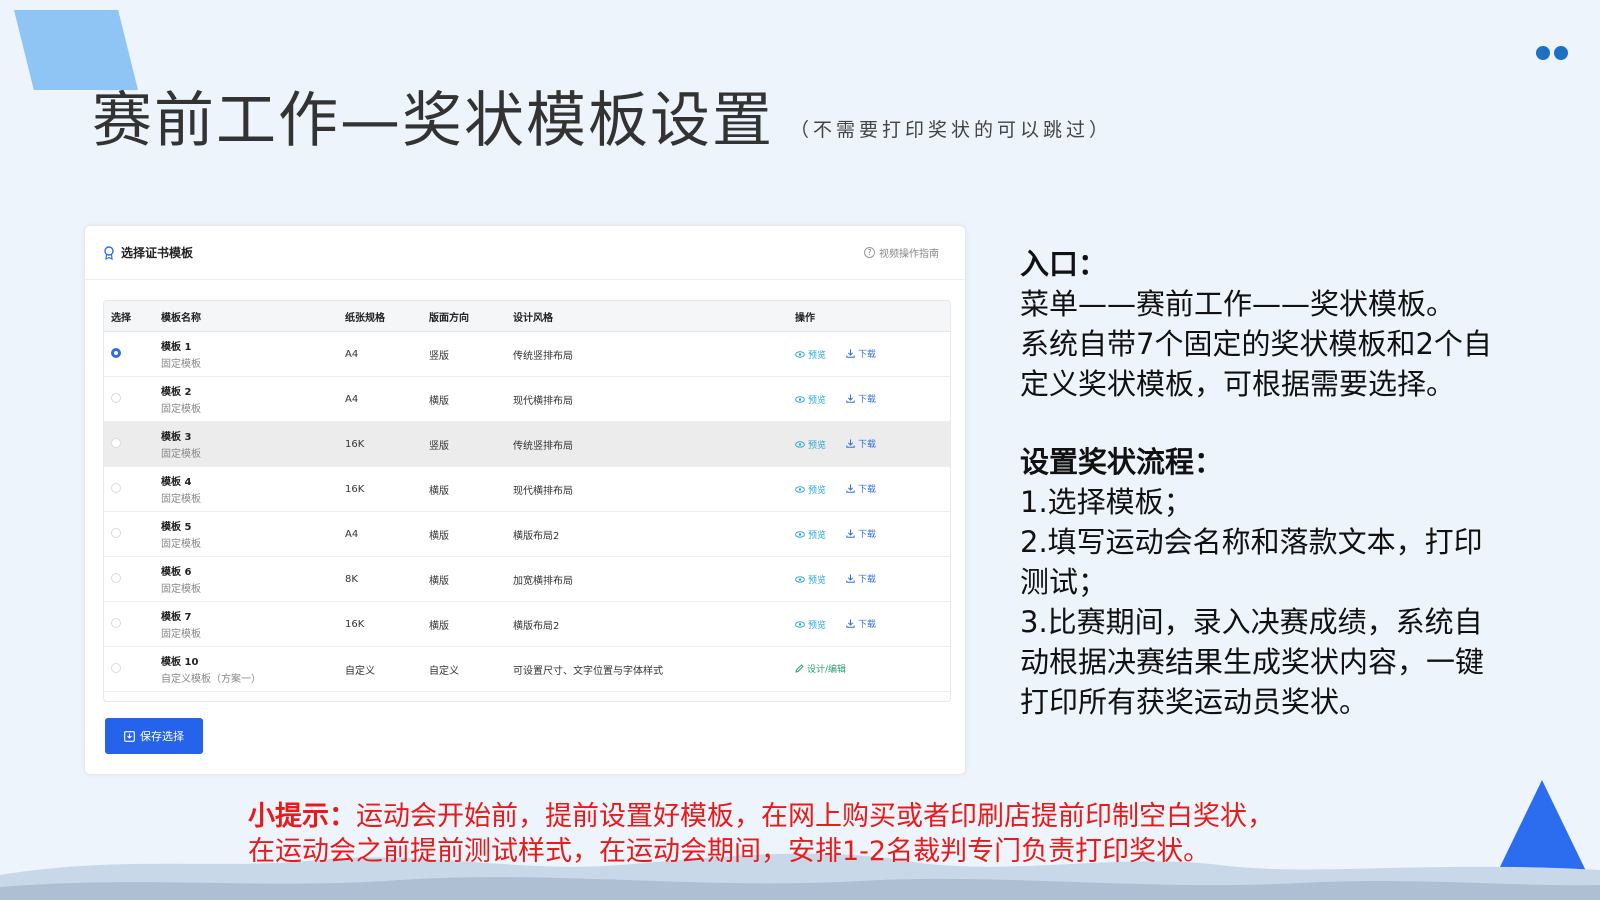 This screenshot has height=900, width=1600. What do you see at coordinates (647, 399) in the screenshot?
I see `design-style: 现代横排布局` at bounding box center [647, 399].